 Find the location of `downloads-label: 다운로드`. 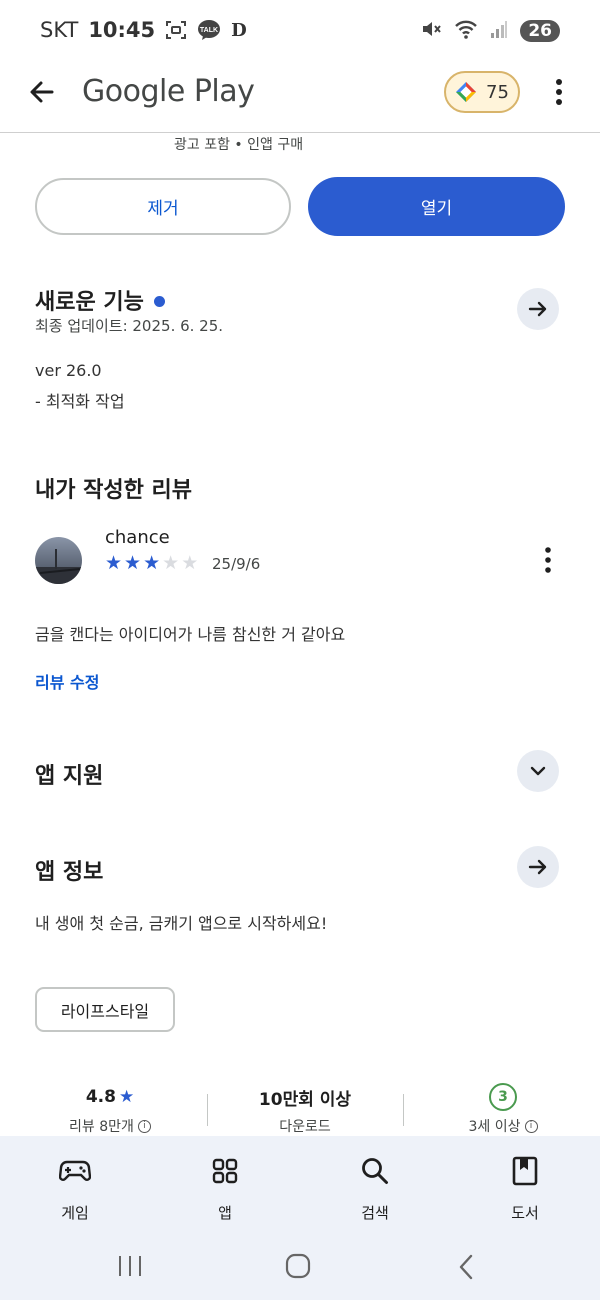

downloads-label: 다운로드 is located at coordinates (305, 1127).